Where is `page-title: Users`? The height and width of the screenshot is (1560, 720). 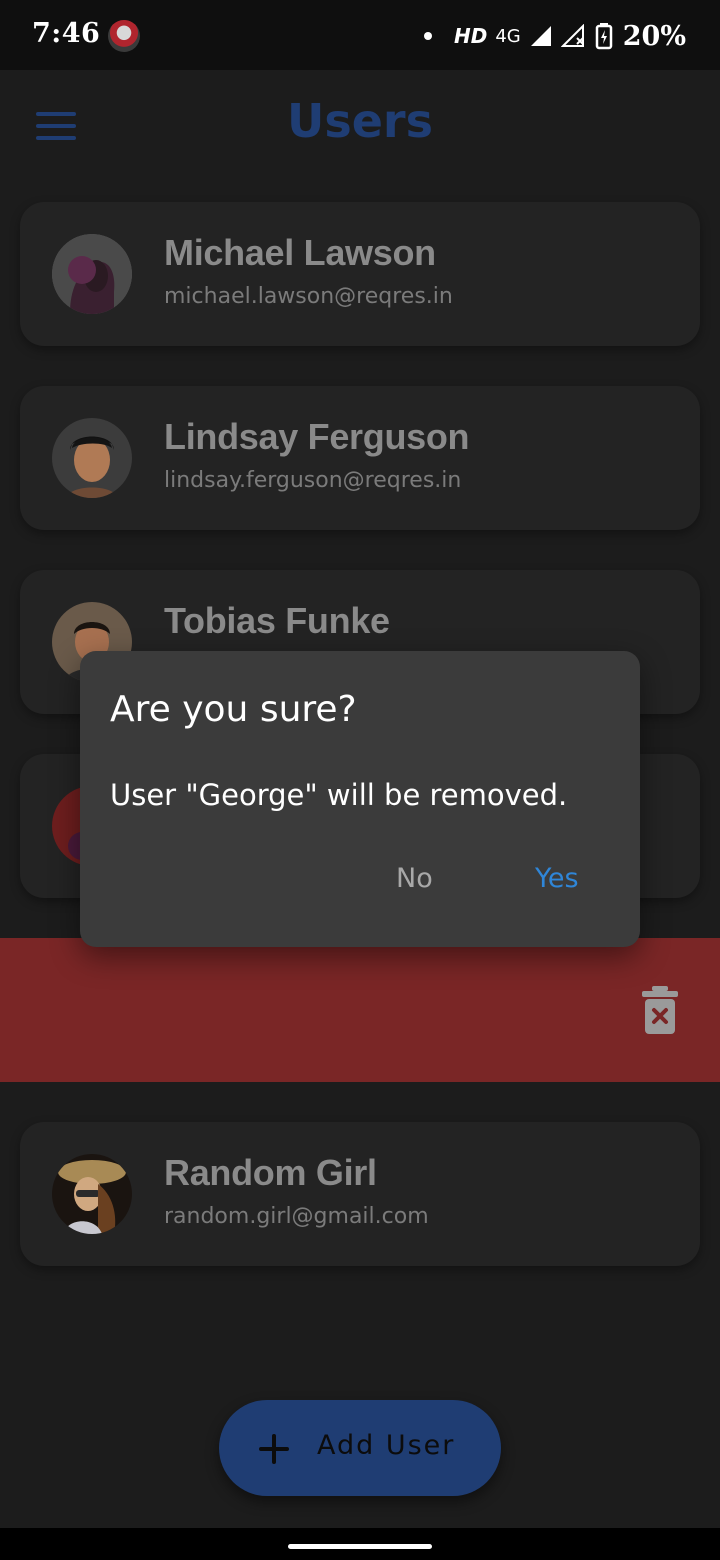
page-title: Users is located at coordinates (360, 121).